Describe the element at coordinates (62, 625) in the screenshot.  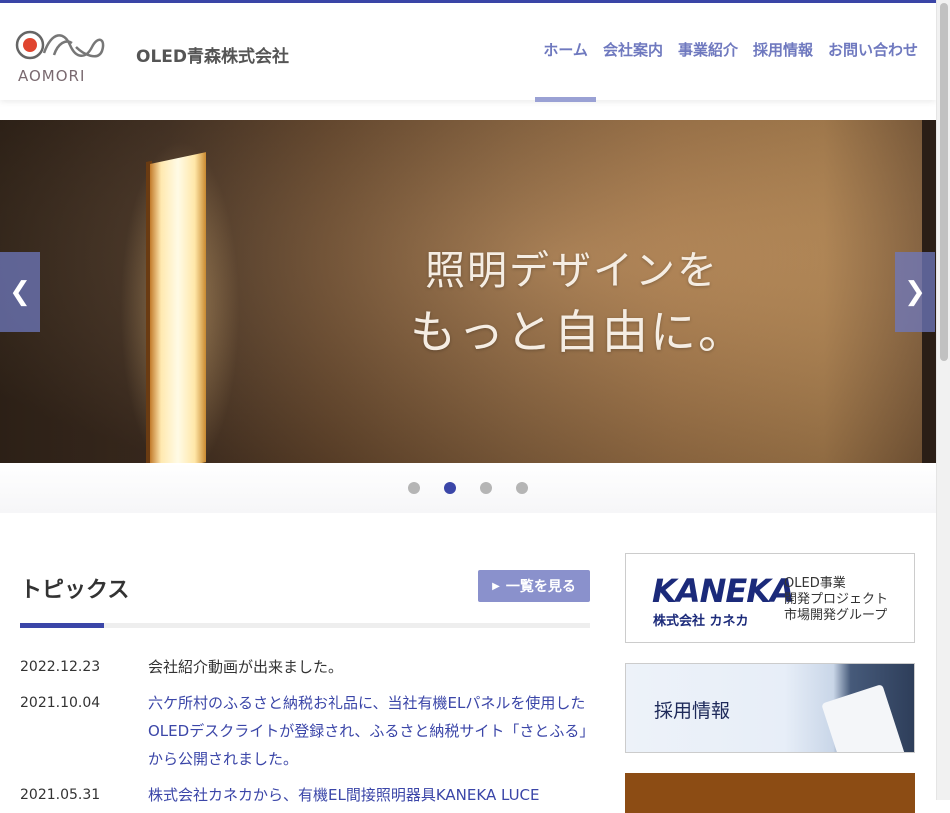
I see `topics-divider-accent` at that location.